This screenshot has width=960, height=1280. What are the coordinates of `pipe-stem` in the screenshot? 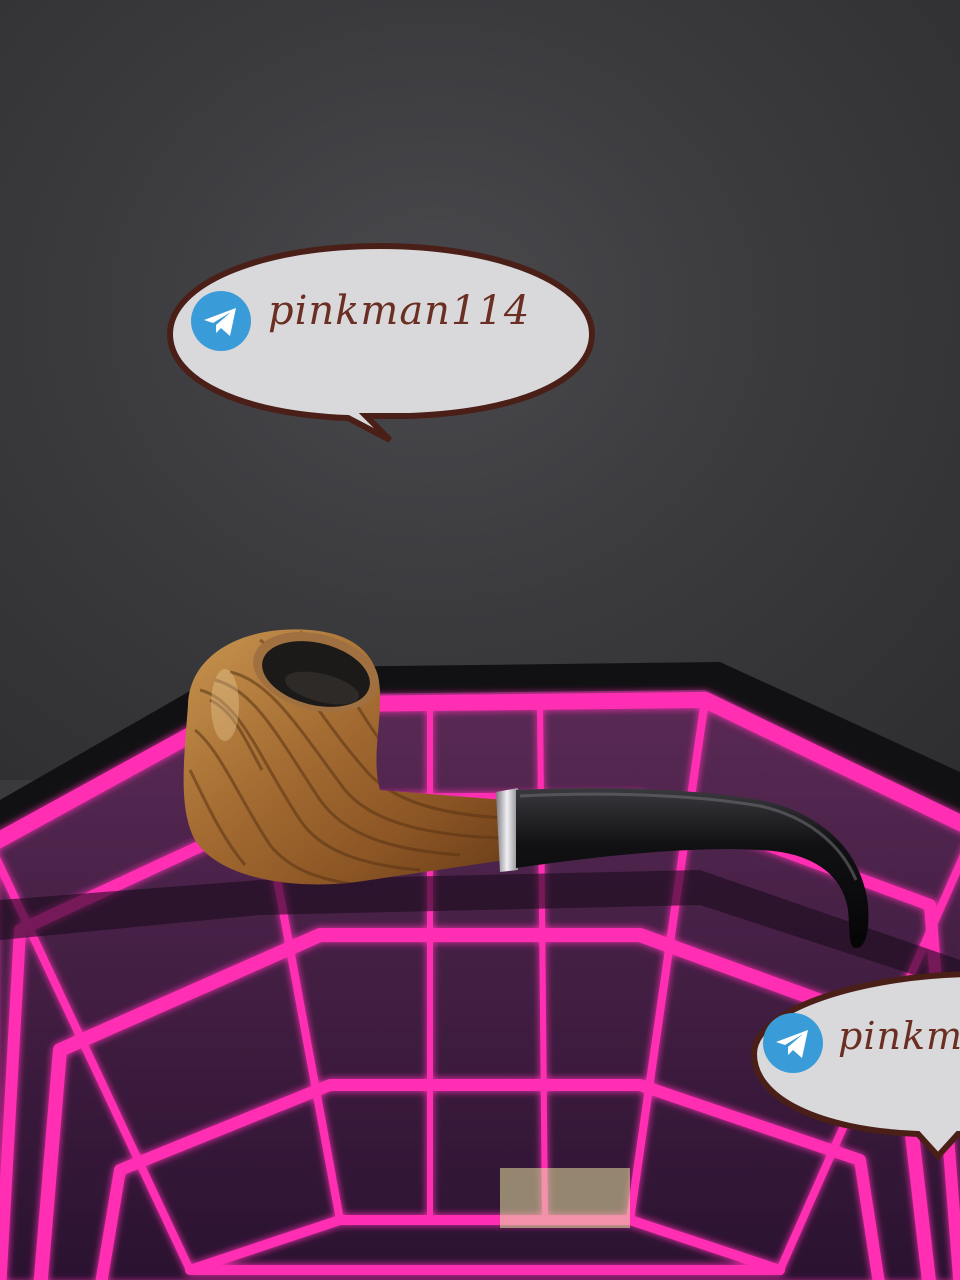 It's located at (692, 868).